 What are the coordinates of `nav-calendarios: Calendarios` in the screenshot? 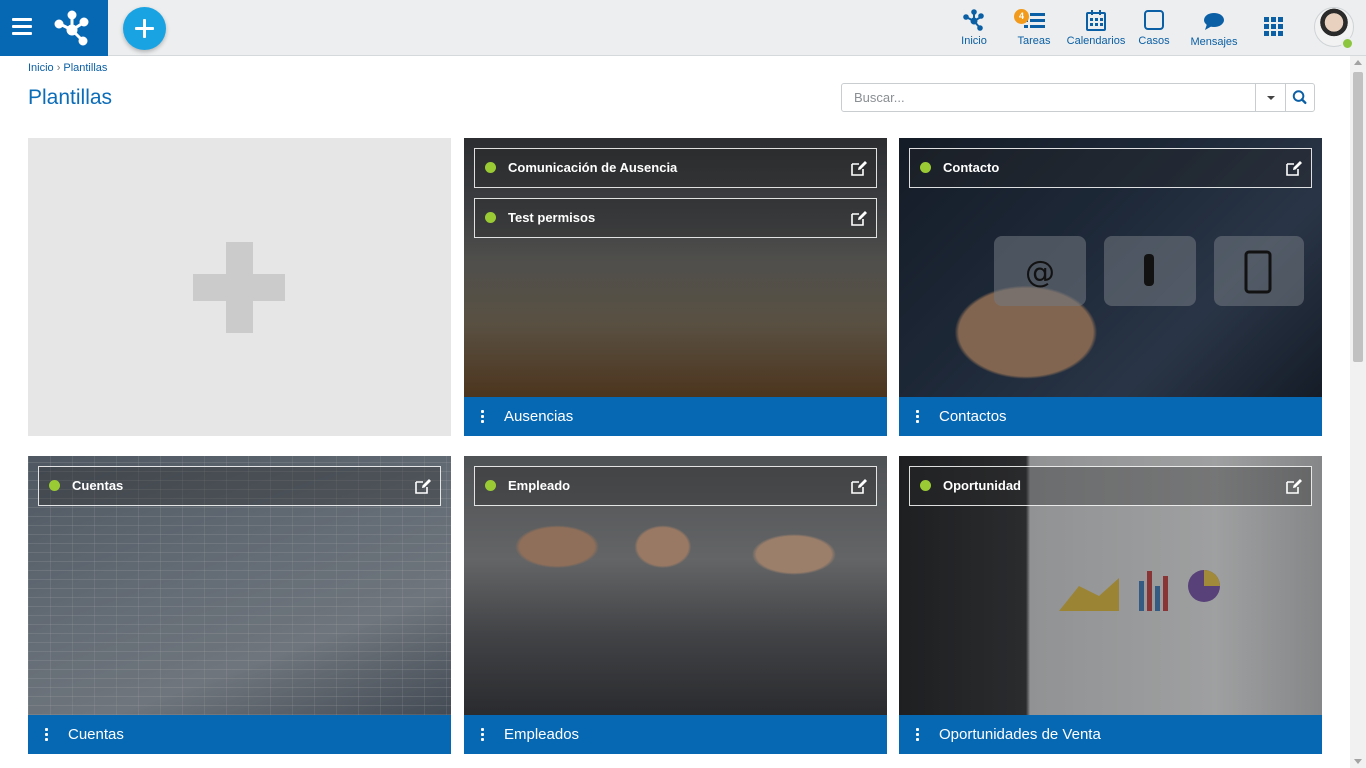 It's located at (1096, 28).